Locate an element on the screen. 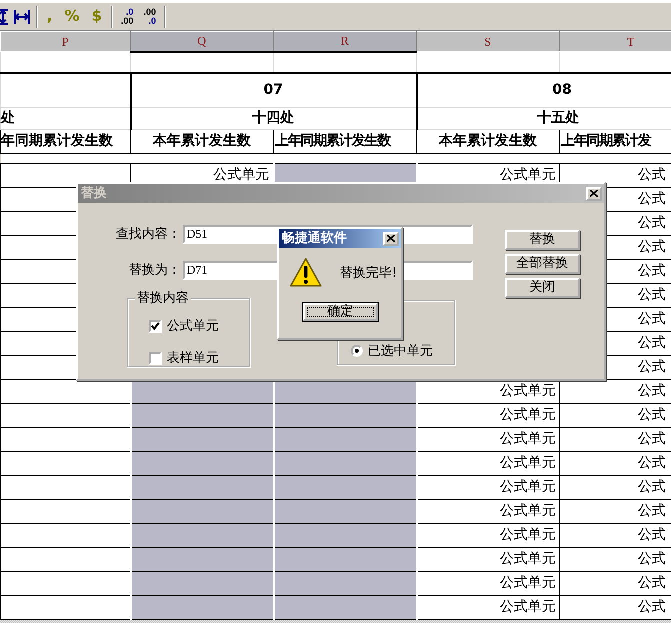 The width and height of the screenshot is (671, 623). group-name: 十四处 is located at coordinates (273, 119).